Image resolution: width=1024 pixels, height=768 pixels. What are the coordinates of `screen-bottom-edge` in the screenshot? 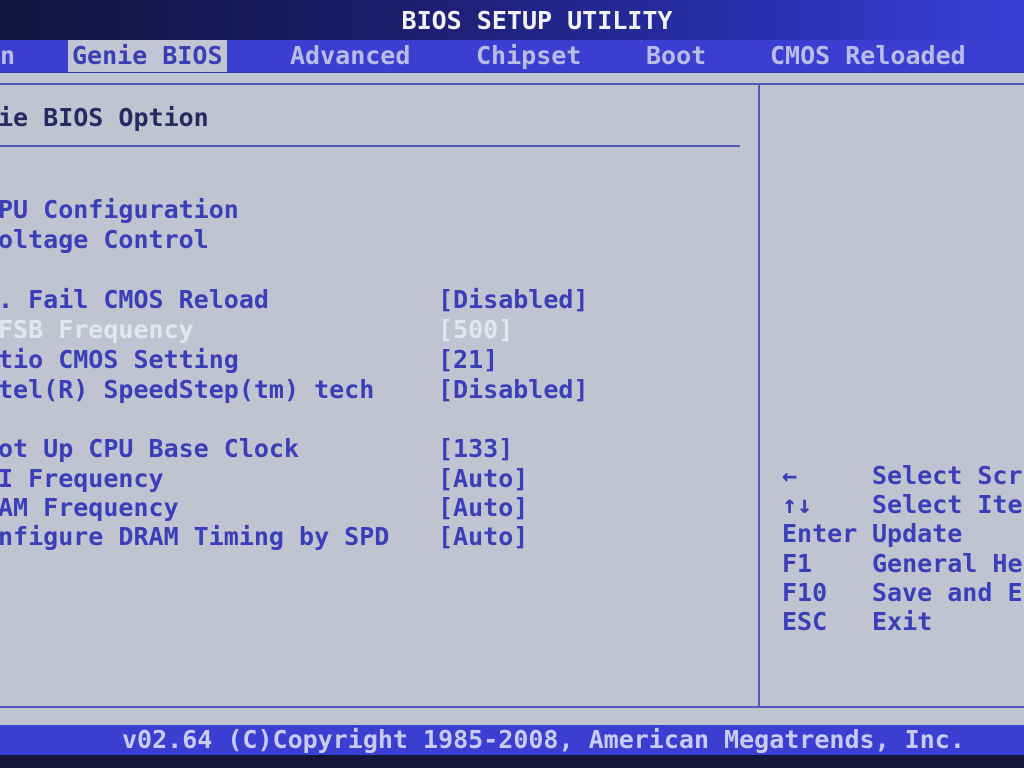 It's located at (512, 761).